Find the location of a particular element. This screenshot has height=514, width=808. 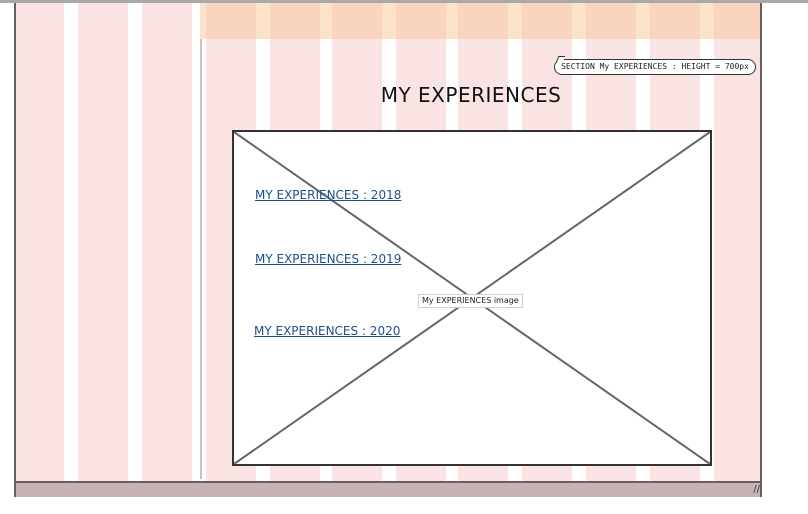

resize-handle-icon: // is located at coordinates (756, 489).